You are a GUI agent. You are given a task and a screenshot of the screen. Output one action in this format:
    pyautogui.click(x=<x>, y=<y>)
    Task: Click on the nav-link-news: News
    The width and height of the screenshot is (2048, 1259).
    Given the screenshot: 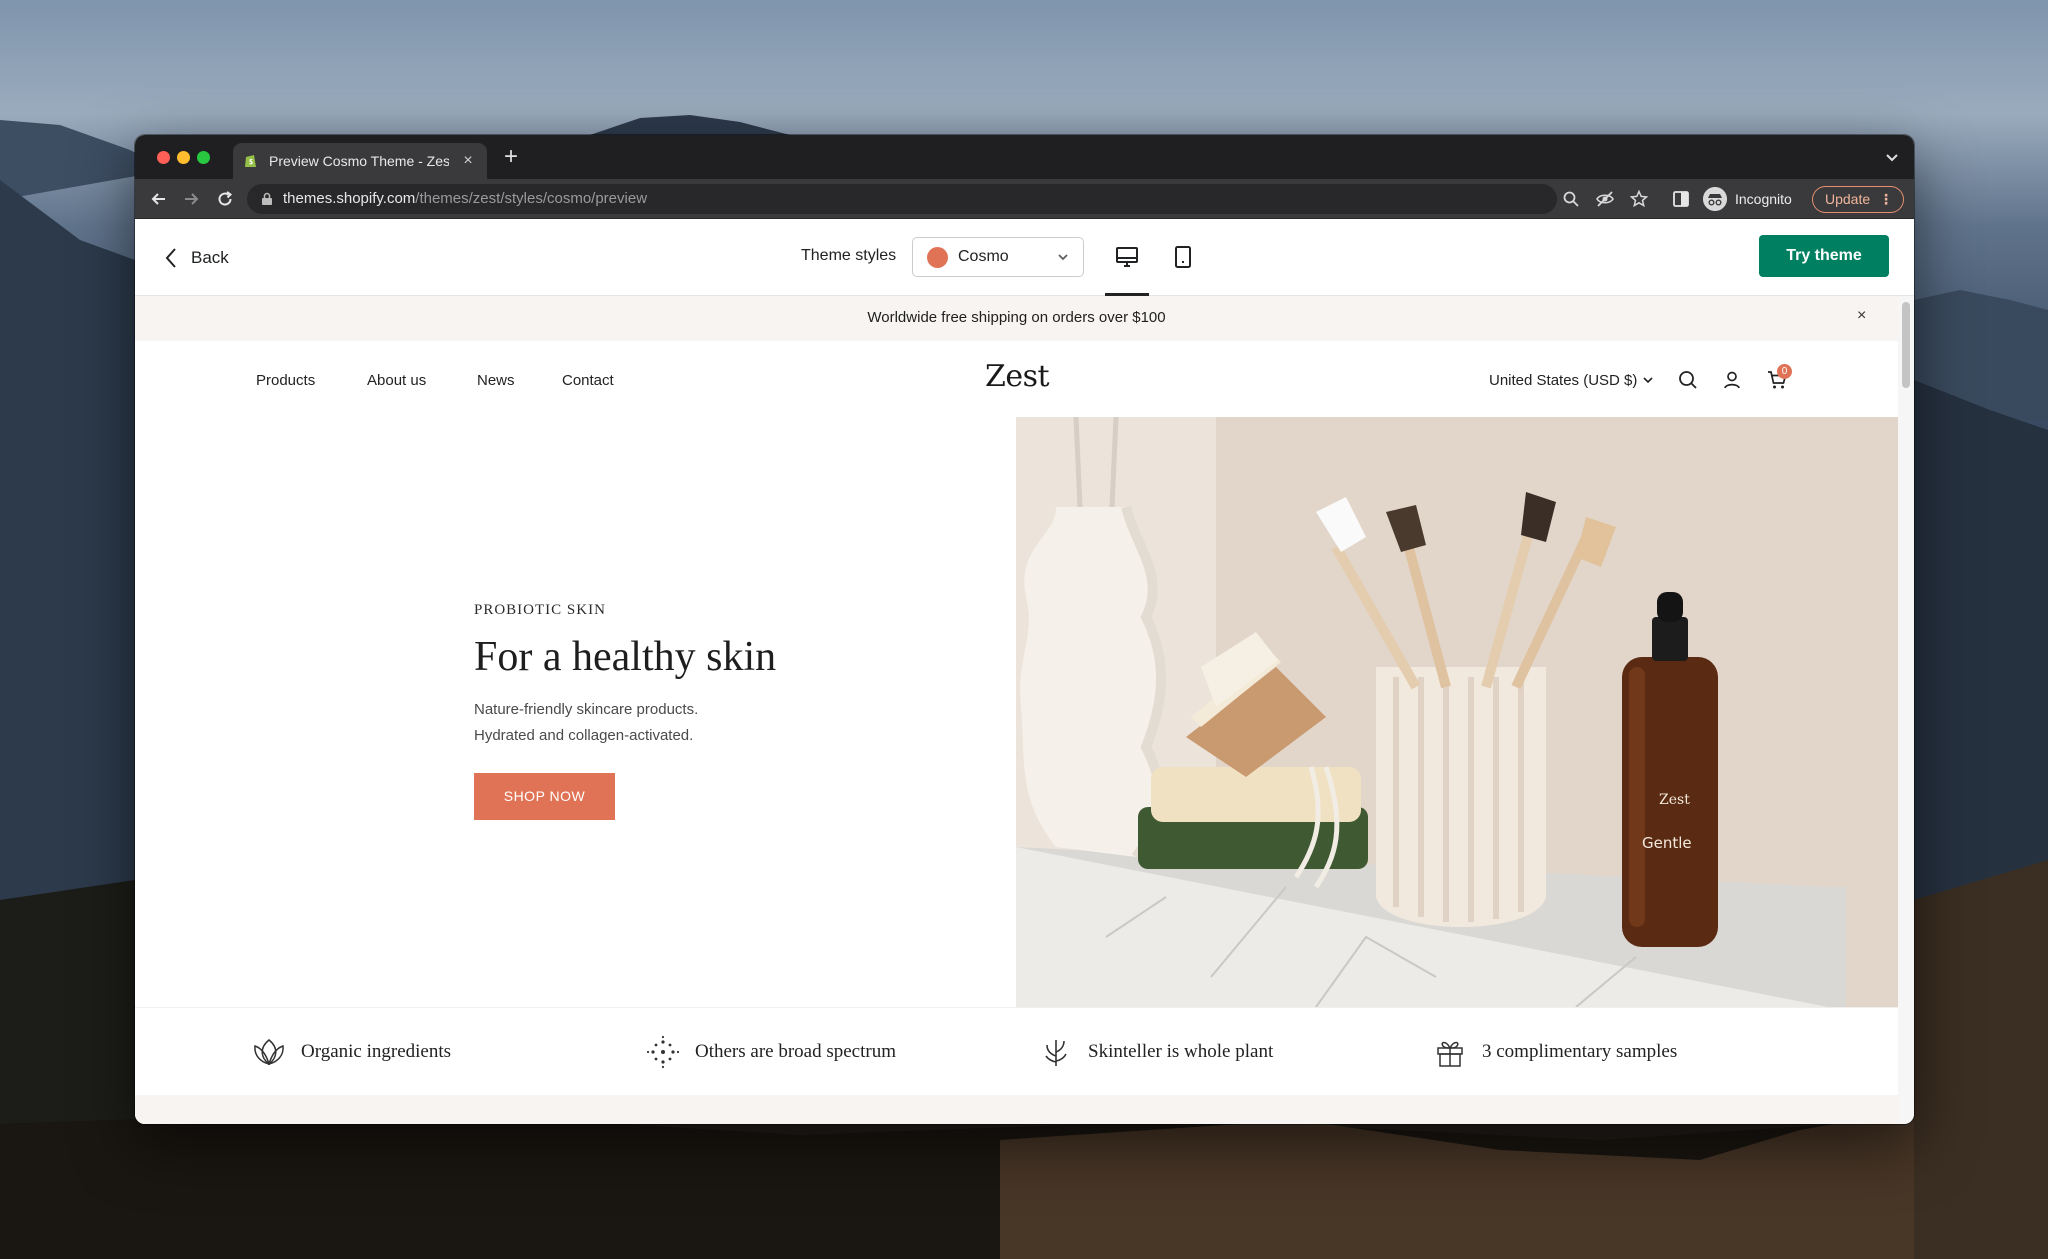 What is the action you would take?
    pyautogui.click(x=496, y=380)
    